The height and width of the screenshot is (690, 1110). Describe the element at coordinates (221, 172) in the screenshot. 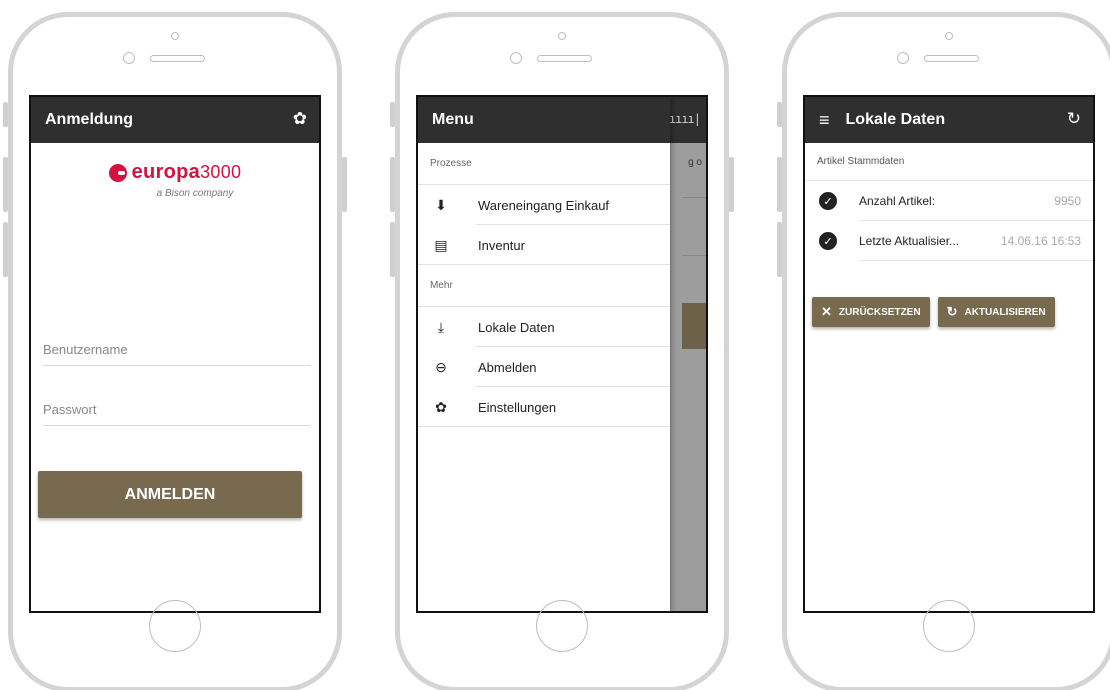

I see `logo-number: 3000` at that location.